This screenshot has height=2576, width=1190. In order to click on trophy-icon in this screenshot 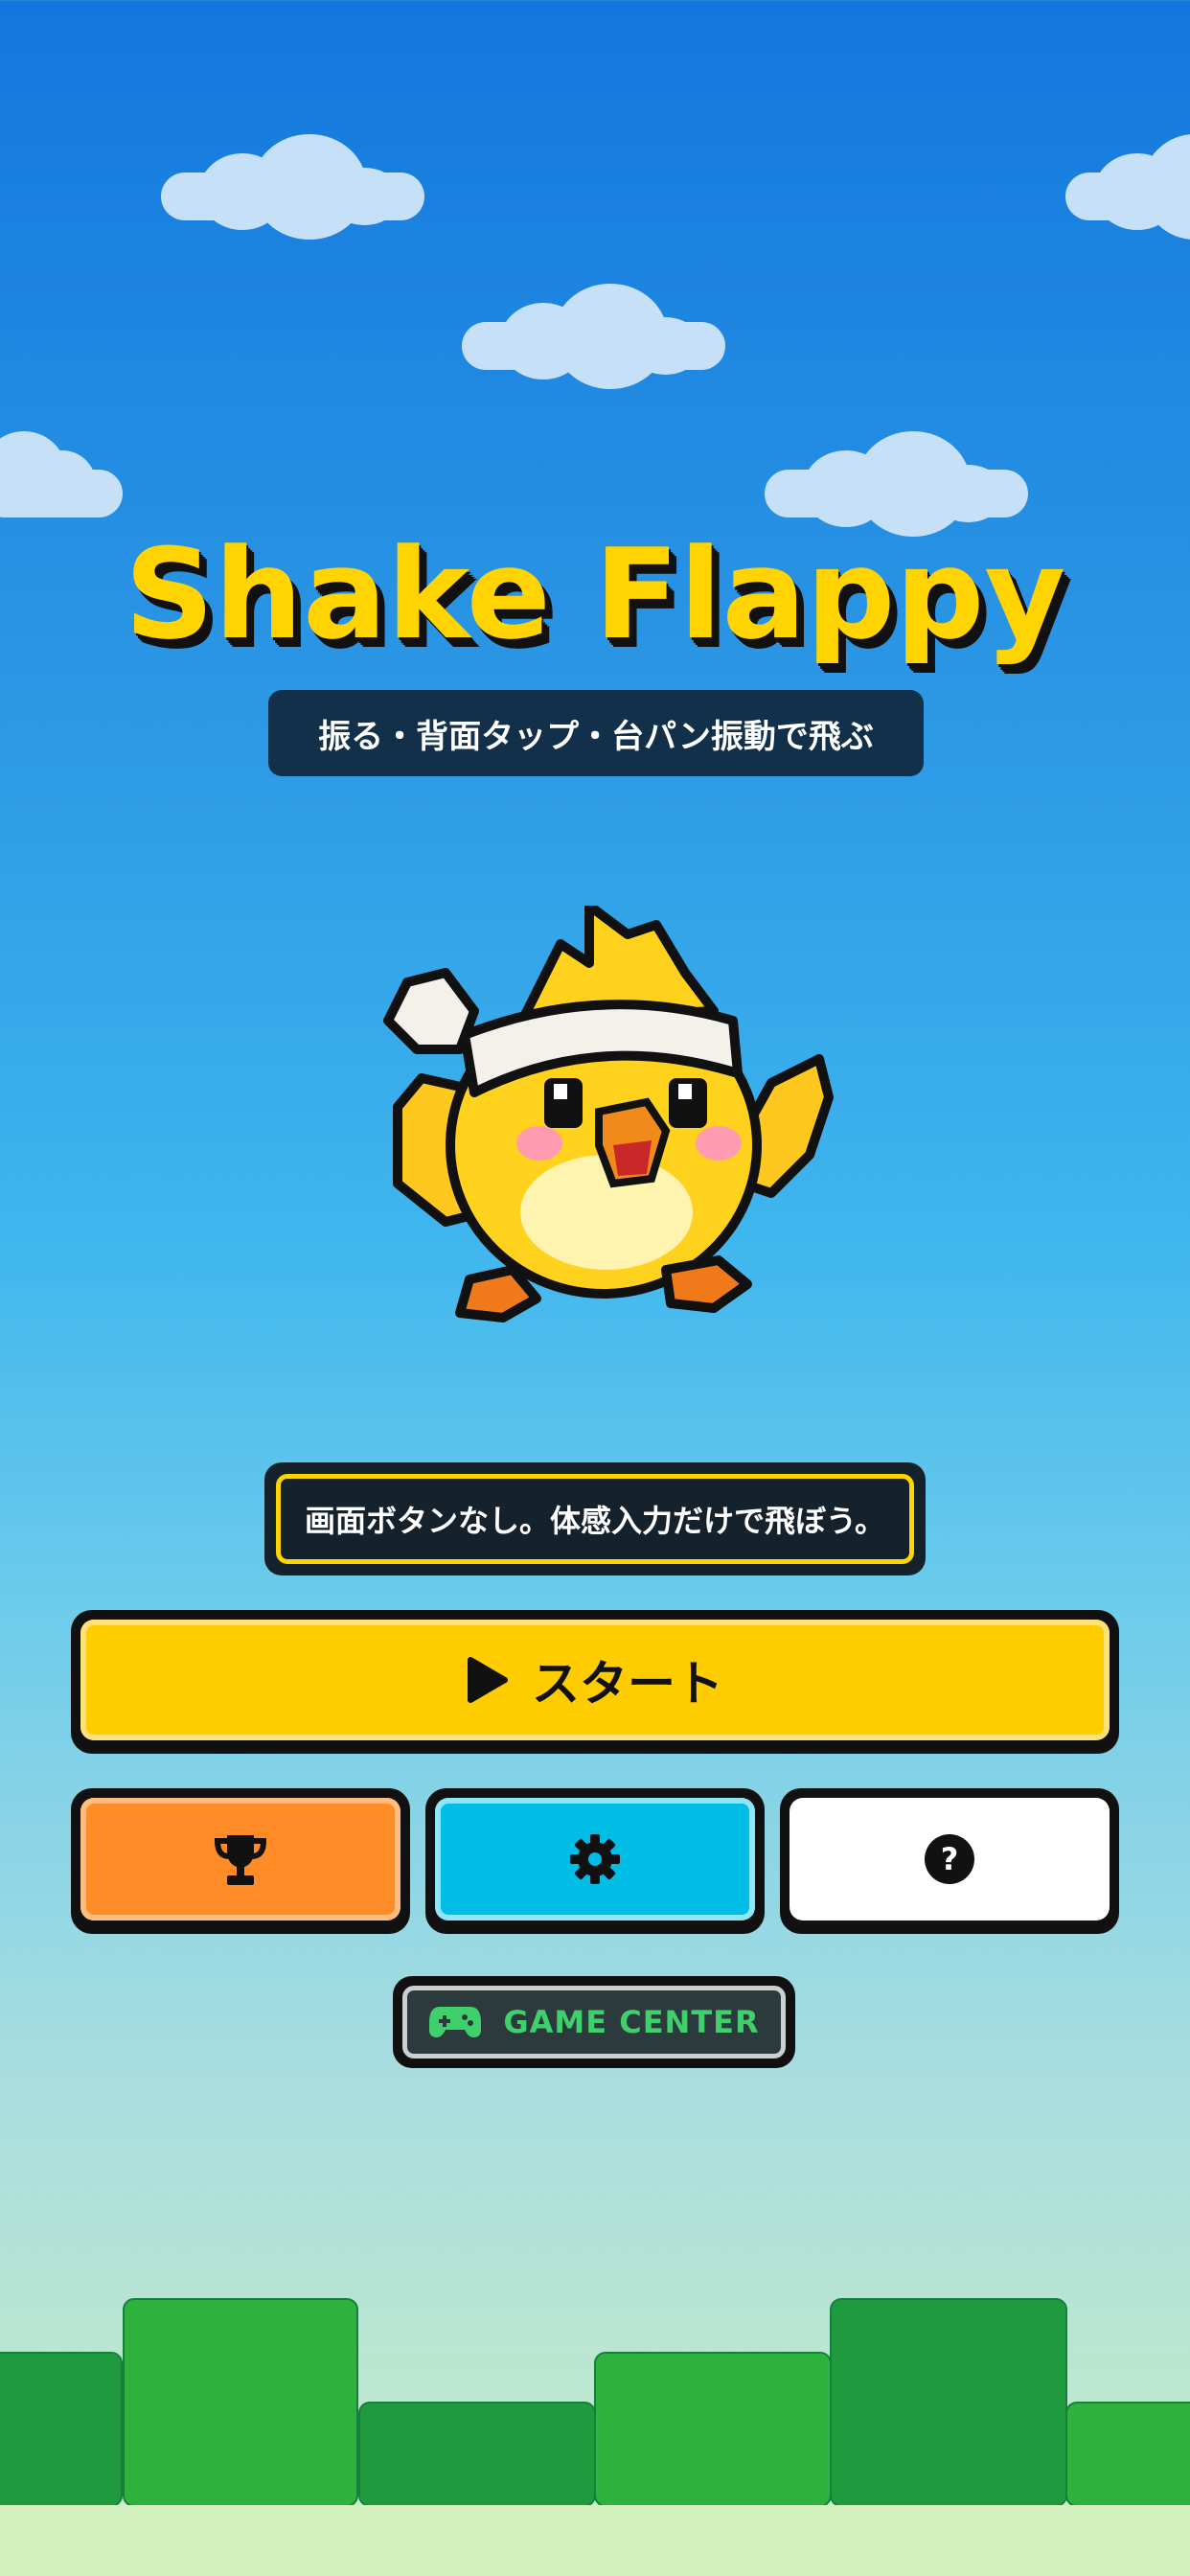, I will do `click(241, 1860)`.